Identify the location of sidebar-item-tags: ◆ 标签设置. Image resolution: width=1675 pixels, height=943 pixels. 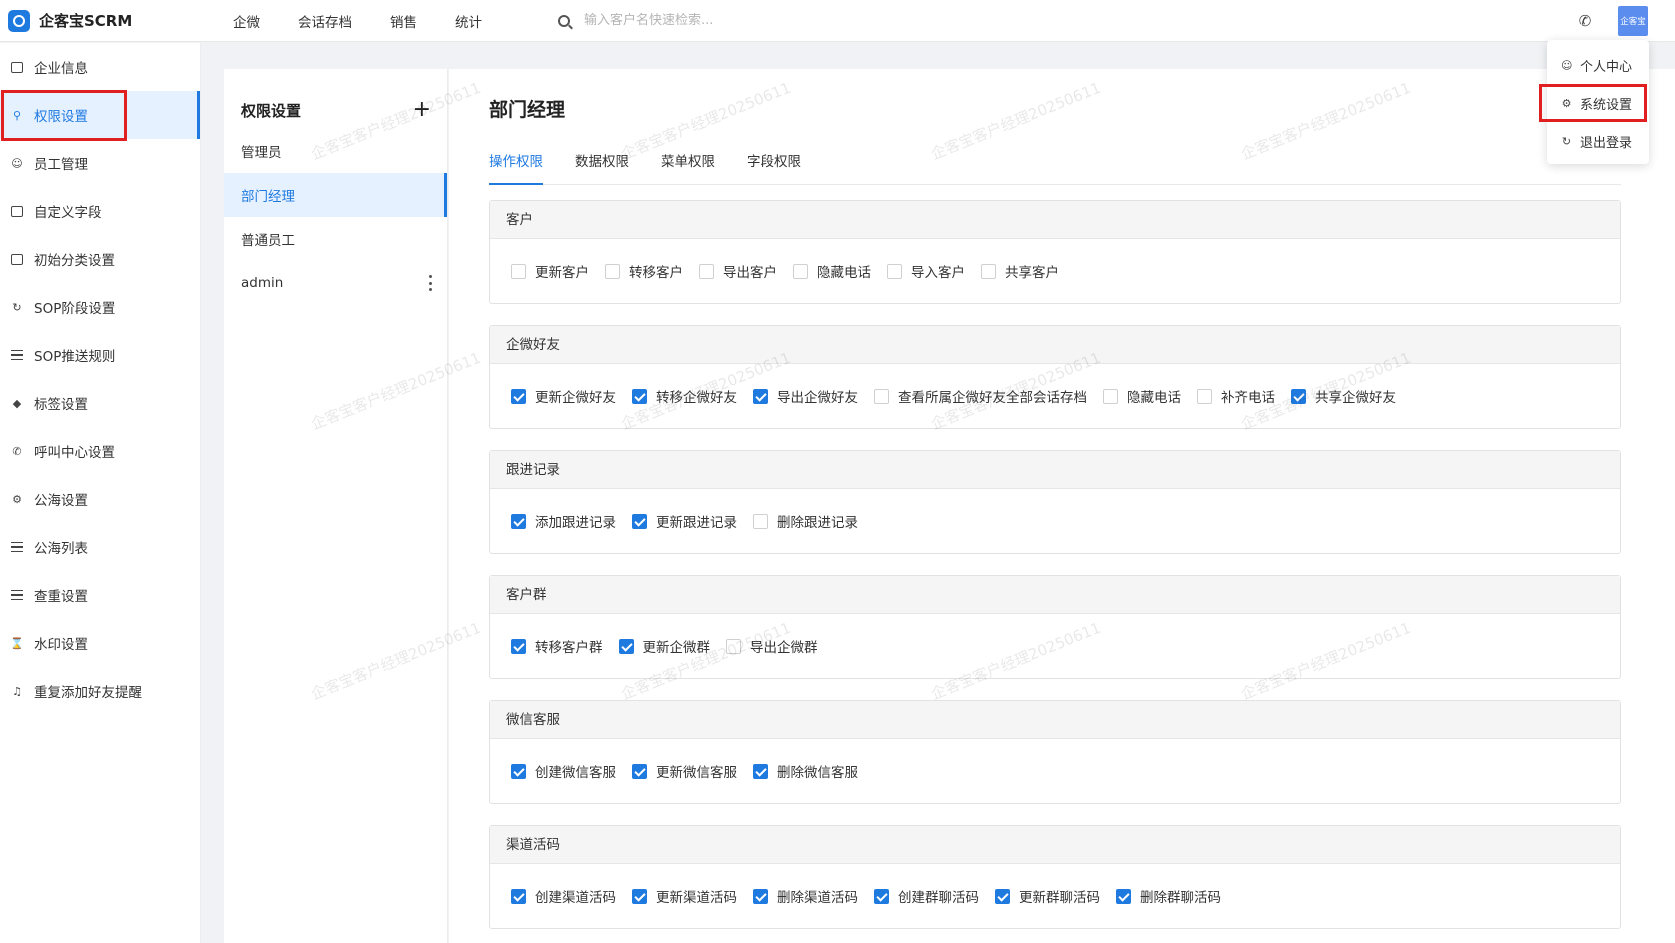
(100, 403).